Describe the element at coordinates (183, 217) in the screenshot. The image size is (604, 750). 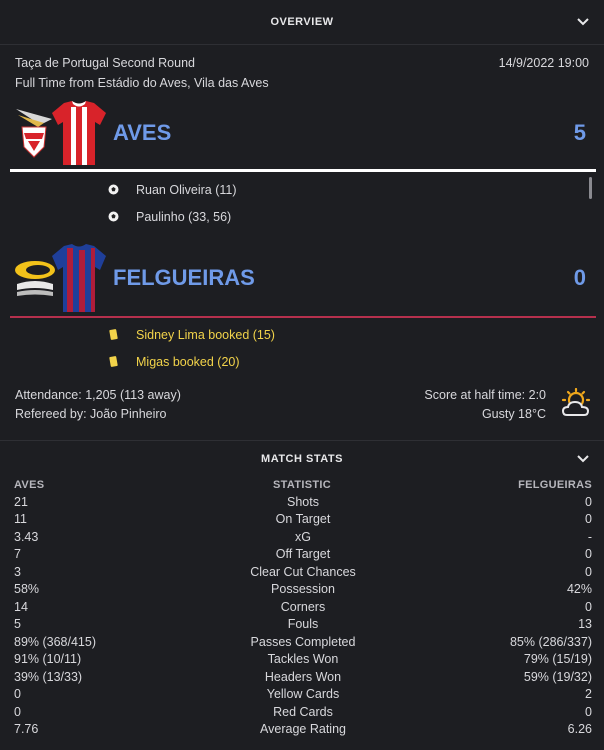
I see `goal-scorer: Paulinho (33, 56)` at that location.